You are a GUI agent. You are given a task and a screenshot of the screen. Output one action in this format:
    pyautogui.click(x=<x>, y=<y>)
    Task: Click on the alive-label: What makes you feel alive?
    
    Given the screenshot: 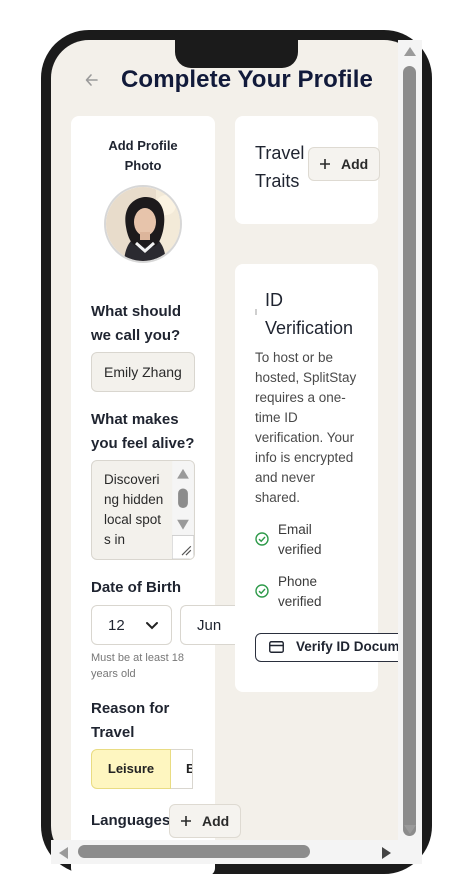 What is the action you would take?
    pyautogui.click(x=143, y=431)
    